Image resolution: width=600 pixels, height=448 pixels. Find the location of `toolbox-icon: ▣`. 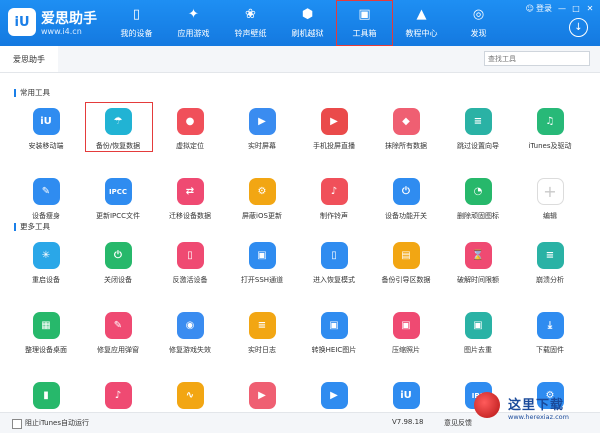

toolbox-icon: ▣ is located at coordinates (364, 14).